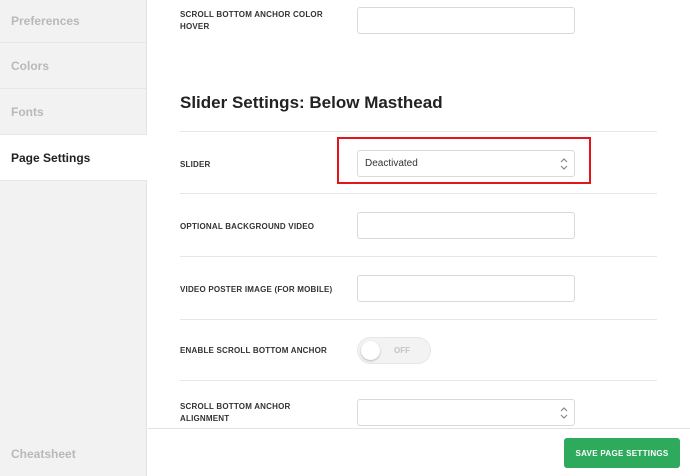 Image resolution: width=690 pixels, height=476 pixels. I want to click on poster-image-input, so click(466, 288).